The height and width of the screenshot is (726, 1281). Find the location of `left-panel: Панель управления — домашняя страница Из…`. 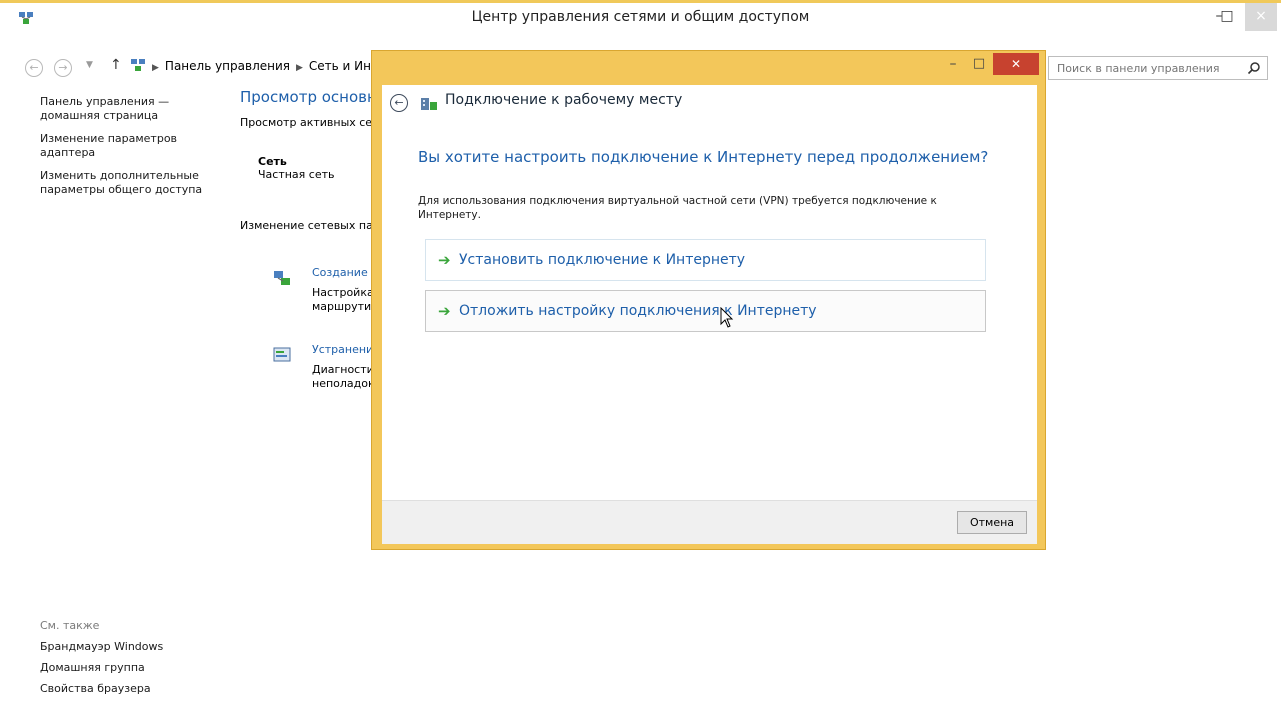

left-panel: Панель управления — домашняя страница Из… is located at coordinates (140, 150).